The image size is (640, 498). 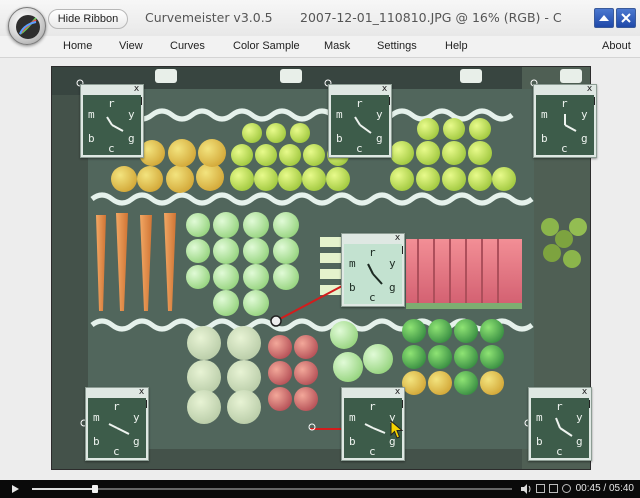 What do you see at coordinates (131, 46) in the screenshot?
I see `menu-view: View` at bounding box center [131, 46].